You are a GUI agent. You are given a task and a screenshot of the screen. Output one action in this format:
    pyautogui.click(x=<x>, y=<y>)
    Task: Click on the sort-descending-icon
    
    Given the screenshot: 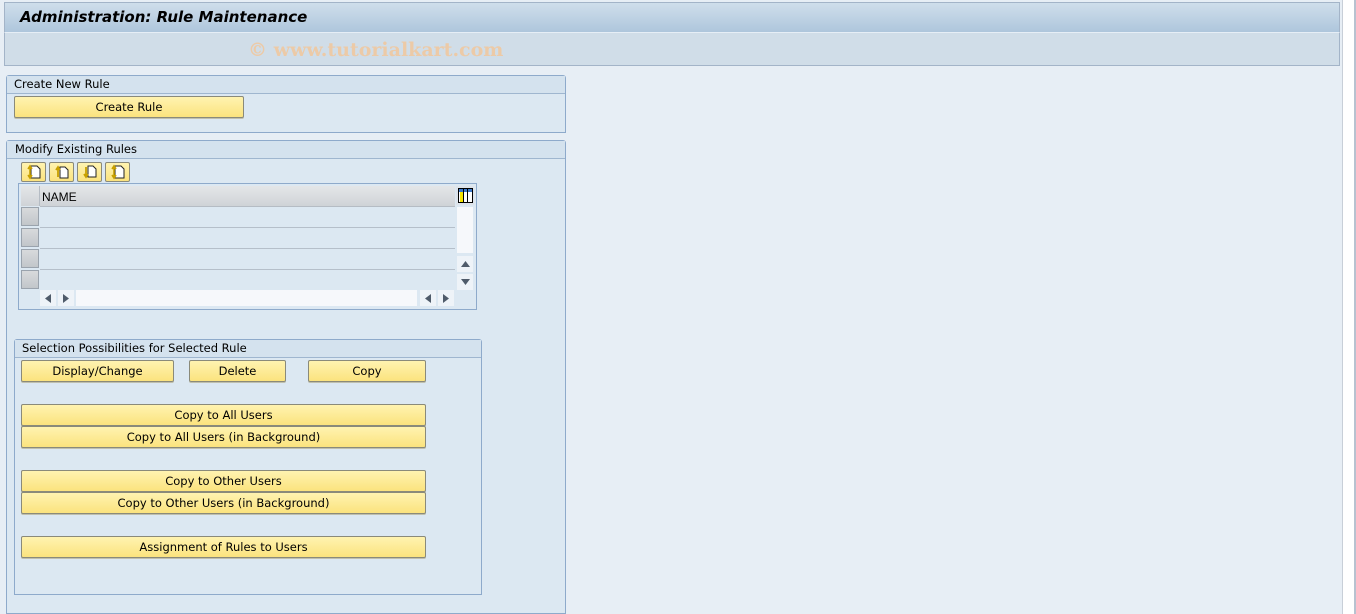 What is the action you would take?
    pyautogui.click(x=117, y=172)
    